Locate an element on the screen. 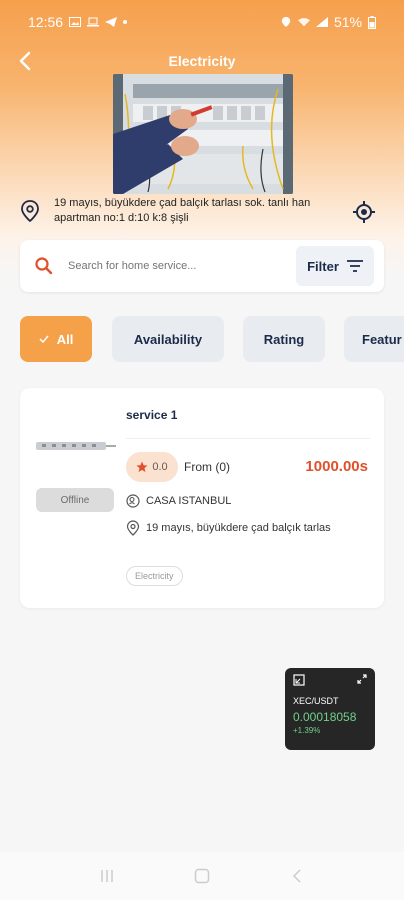 Image resolution: width=404 pixels, height=900 pixels. chip-featured: Featur is located at coordinates (374, 339).